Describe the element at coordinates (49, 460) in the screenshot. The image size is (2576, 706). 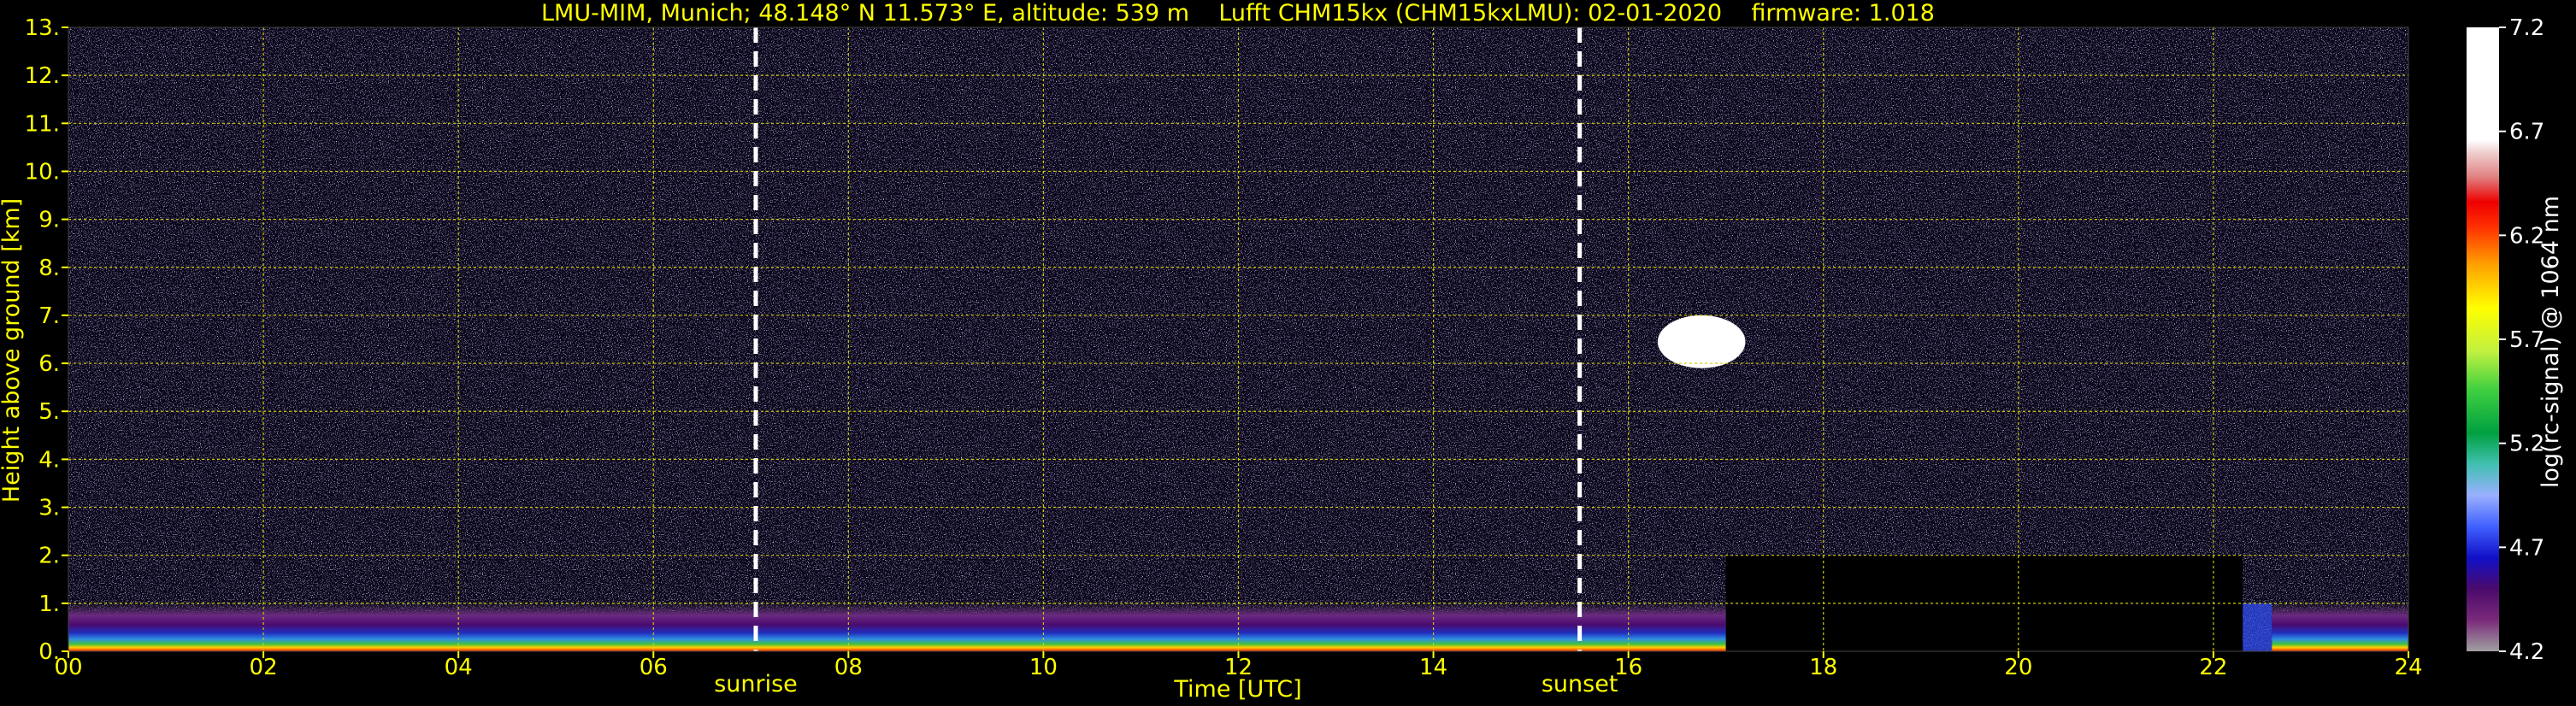
I see `y-tick-label: 4.` at that location.